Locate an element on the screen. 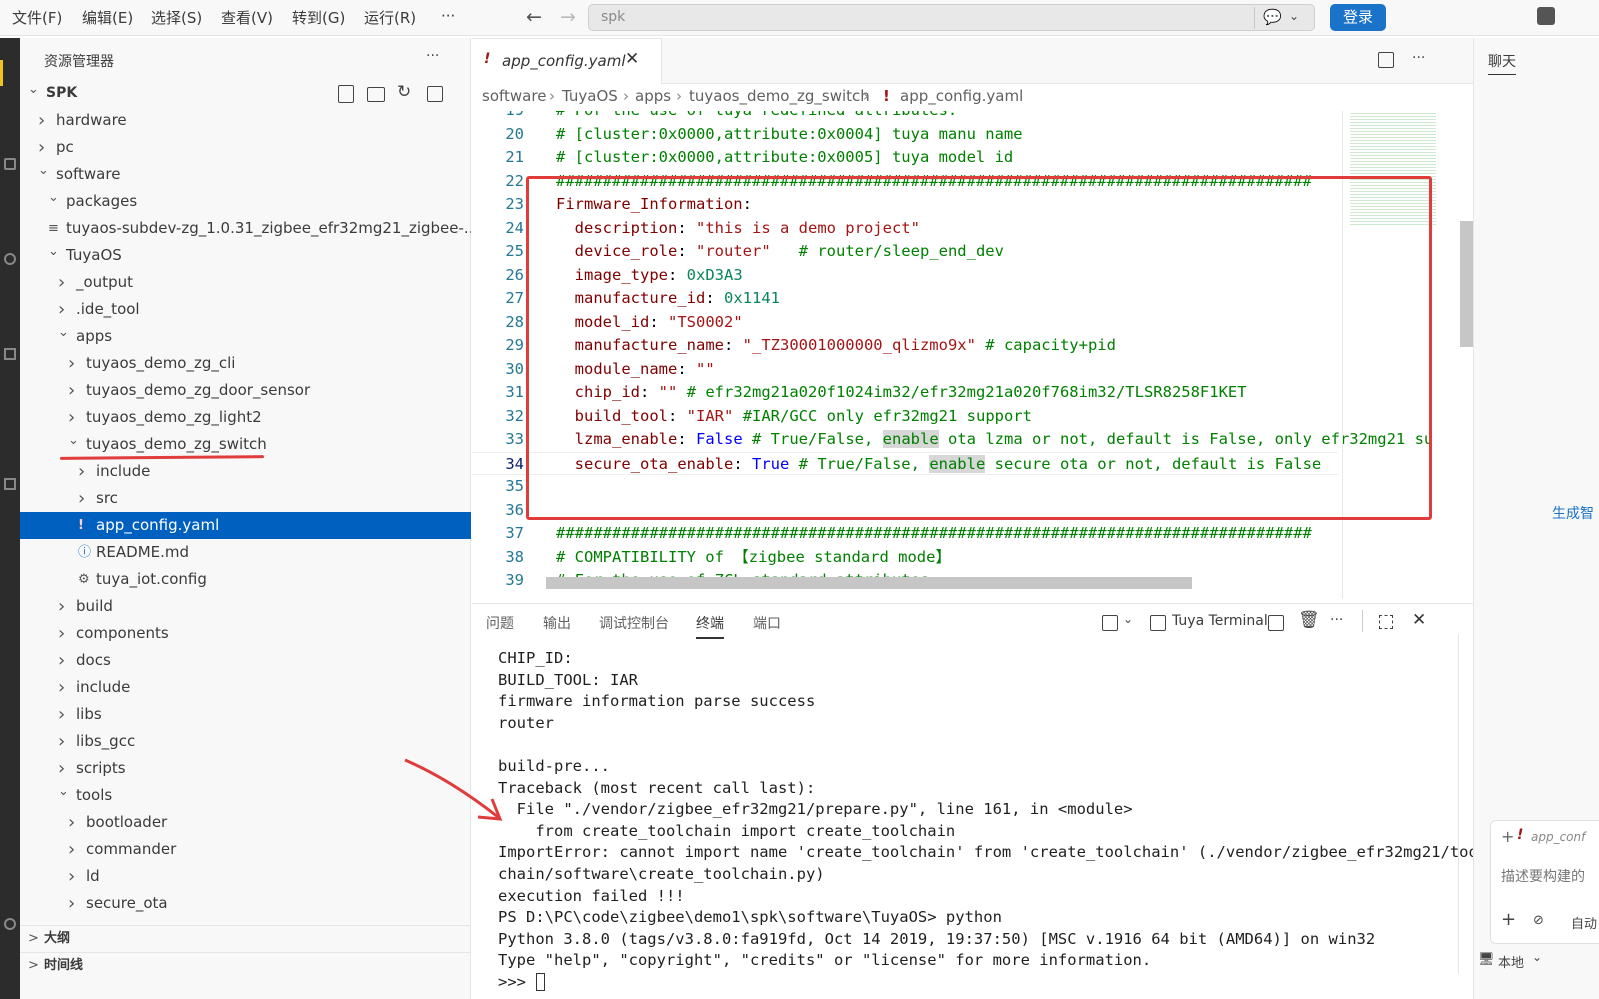 This screenshot has height=999, width=1599. tree-item: › build is located at coordinates (245, 606).